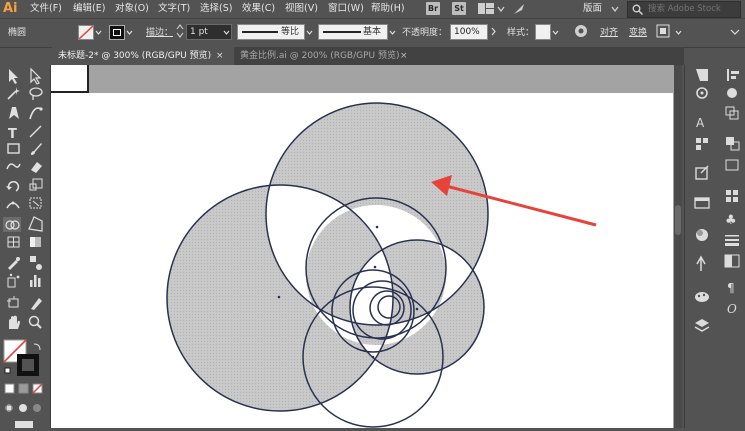  What do you see at coordinates (732, 165) in the screenshot?
I see `artboards-panel-icon` at bounding box center [732, 165].